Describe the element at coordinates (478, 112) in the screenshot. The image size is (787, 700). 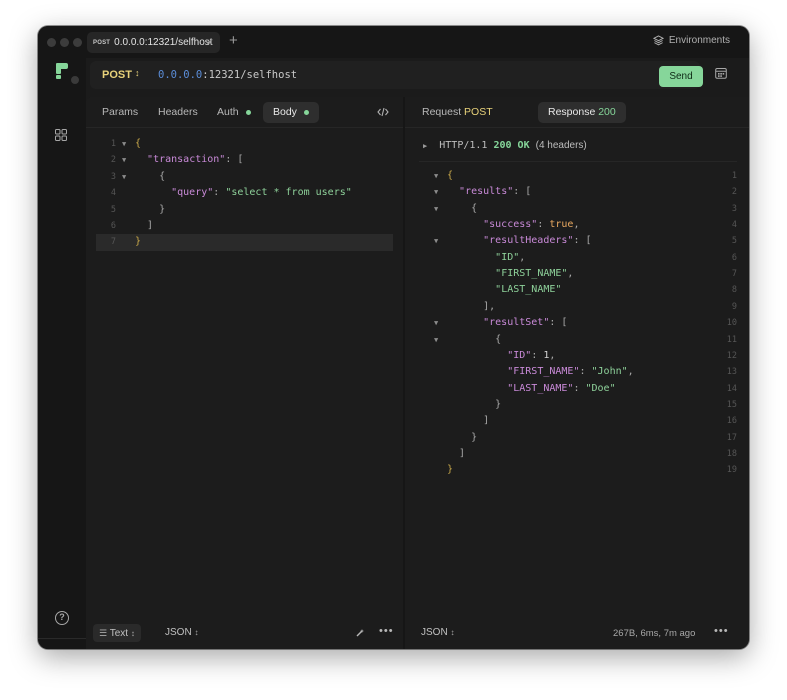
I see `tab-request-method: POST` at that location.